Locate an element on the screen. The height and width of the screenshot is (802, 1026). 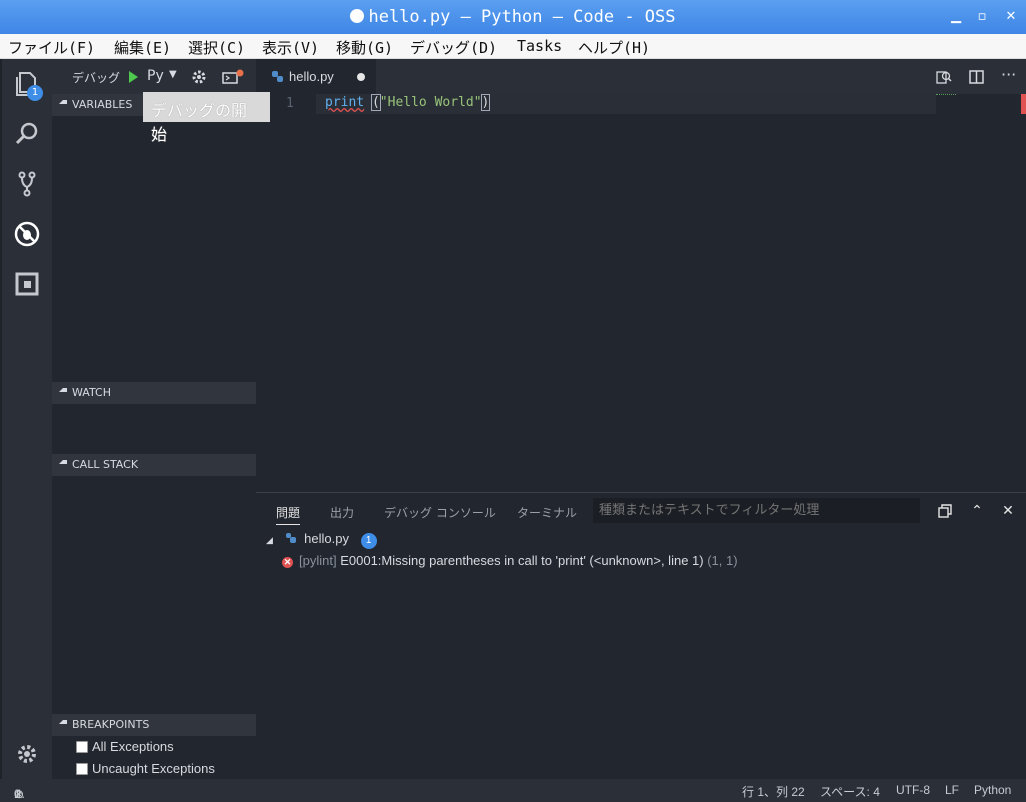
section-breakpoints: BREAKPOINTS is located at coordinates (154, 725).